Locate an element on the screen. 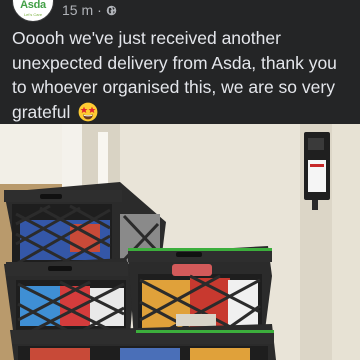  post-timestamp: 15 m is located at coordinates (77, 10).